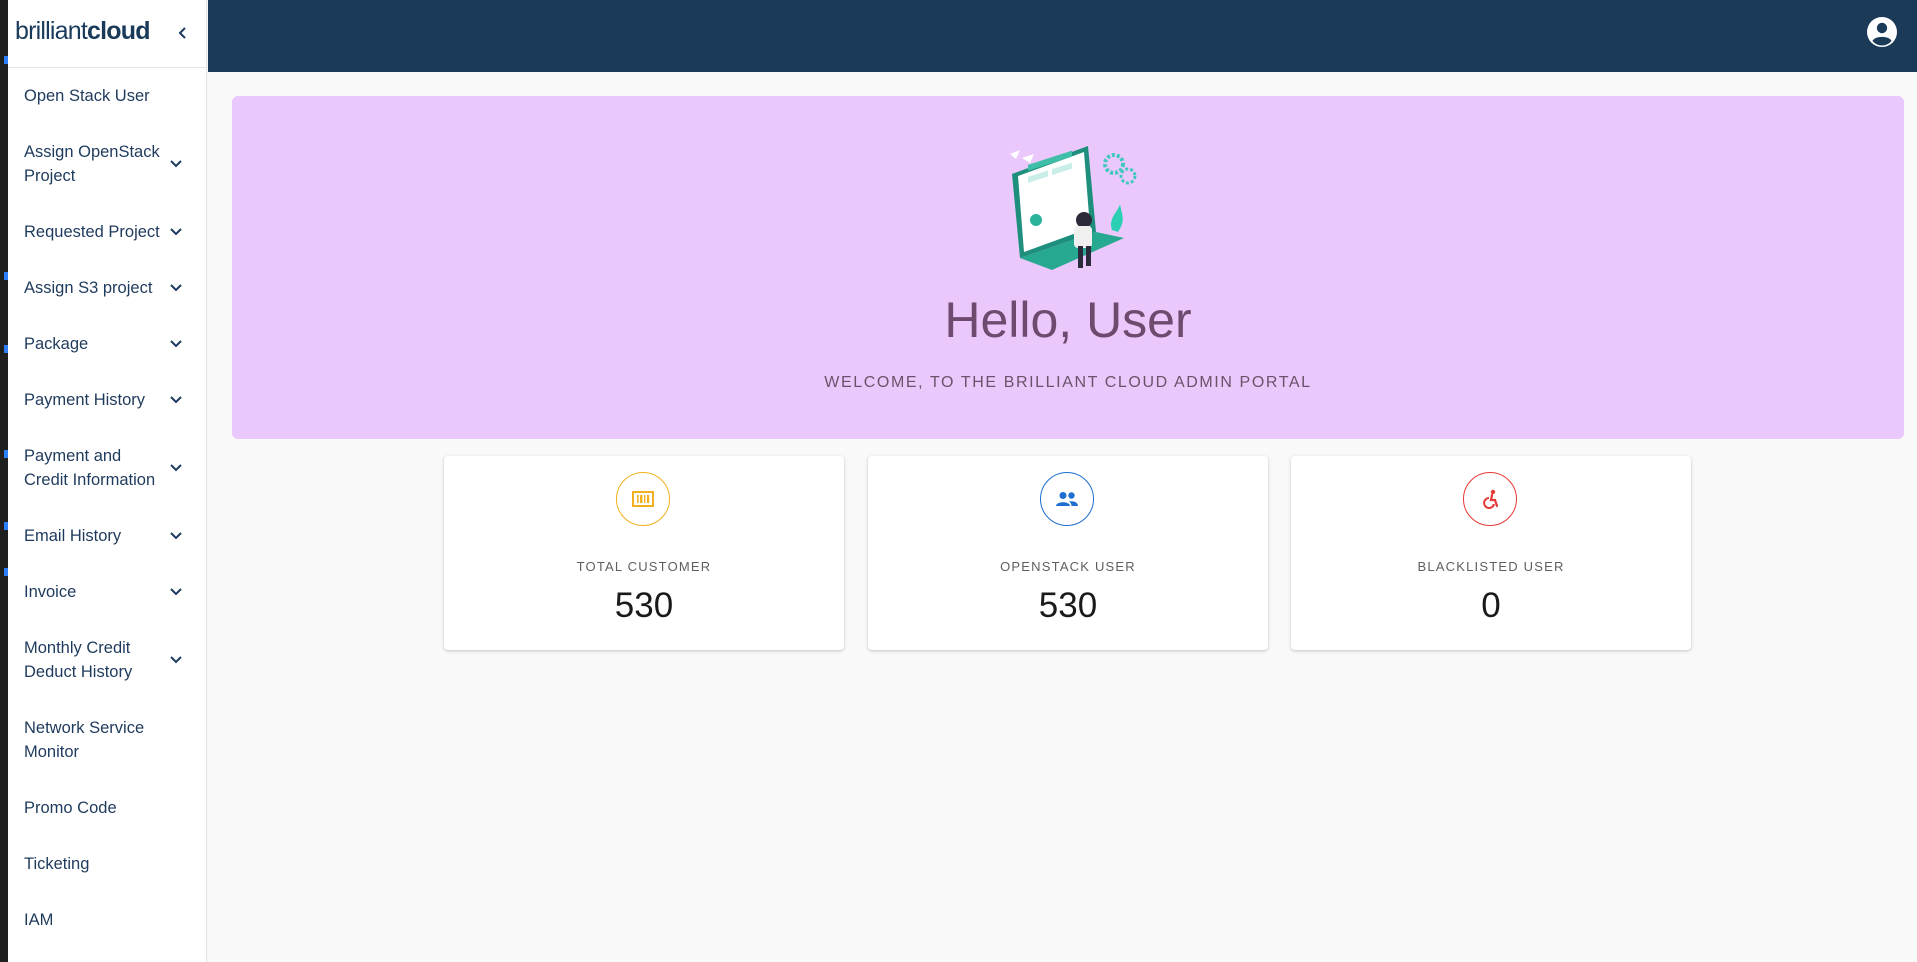 Image resolution: width=1917 pixels, height=962 pixels. I want to click on logo-text-light: brilliant, so click(51, 31).